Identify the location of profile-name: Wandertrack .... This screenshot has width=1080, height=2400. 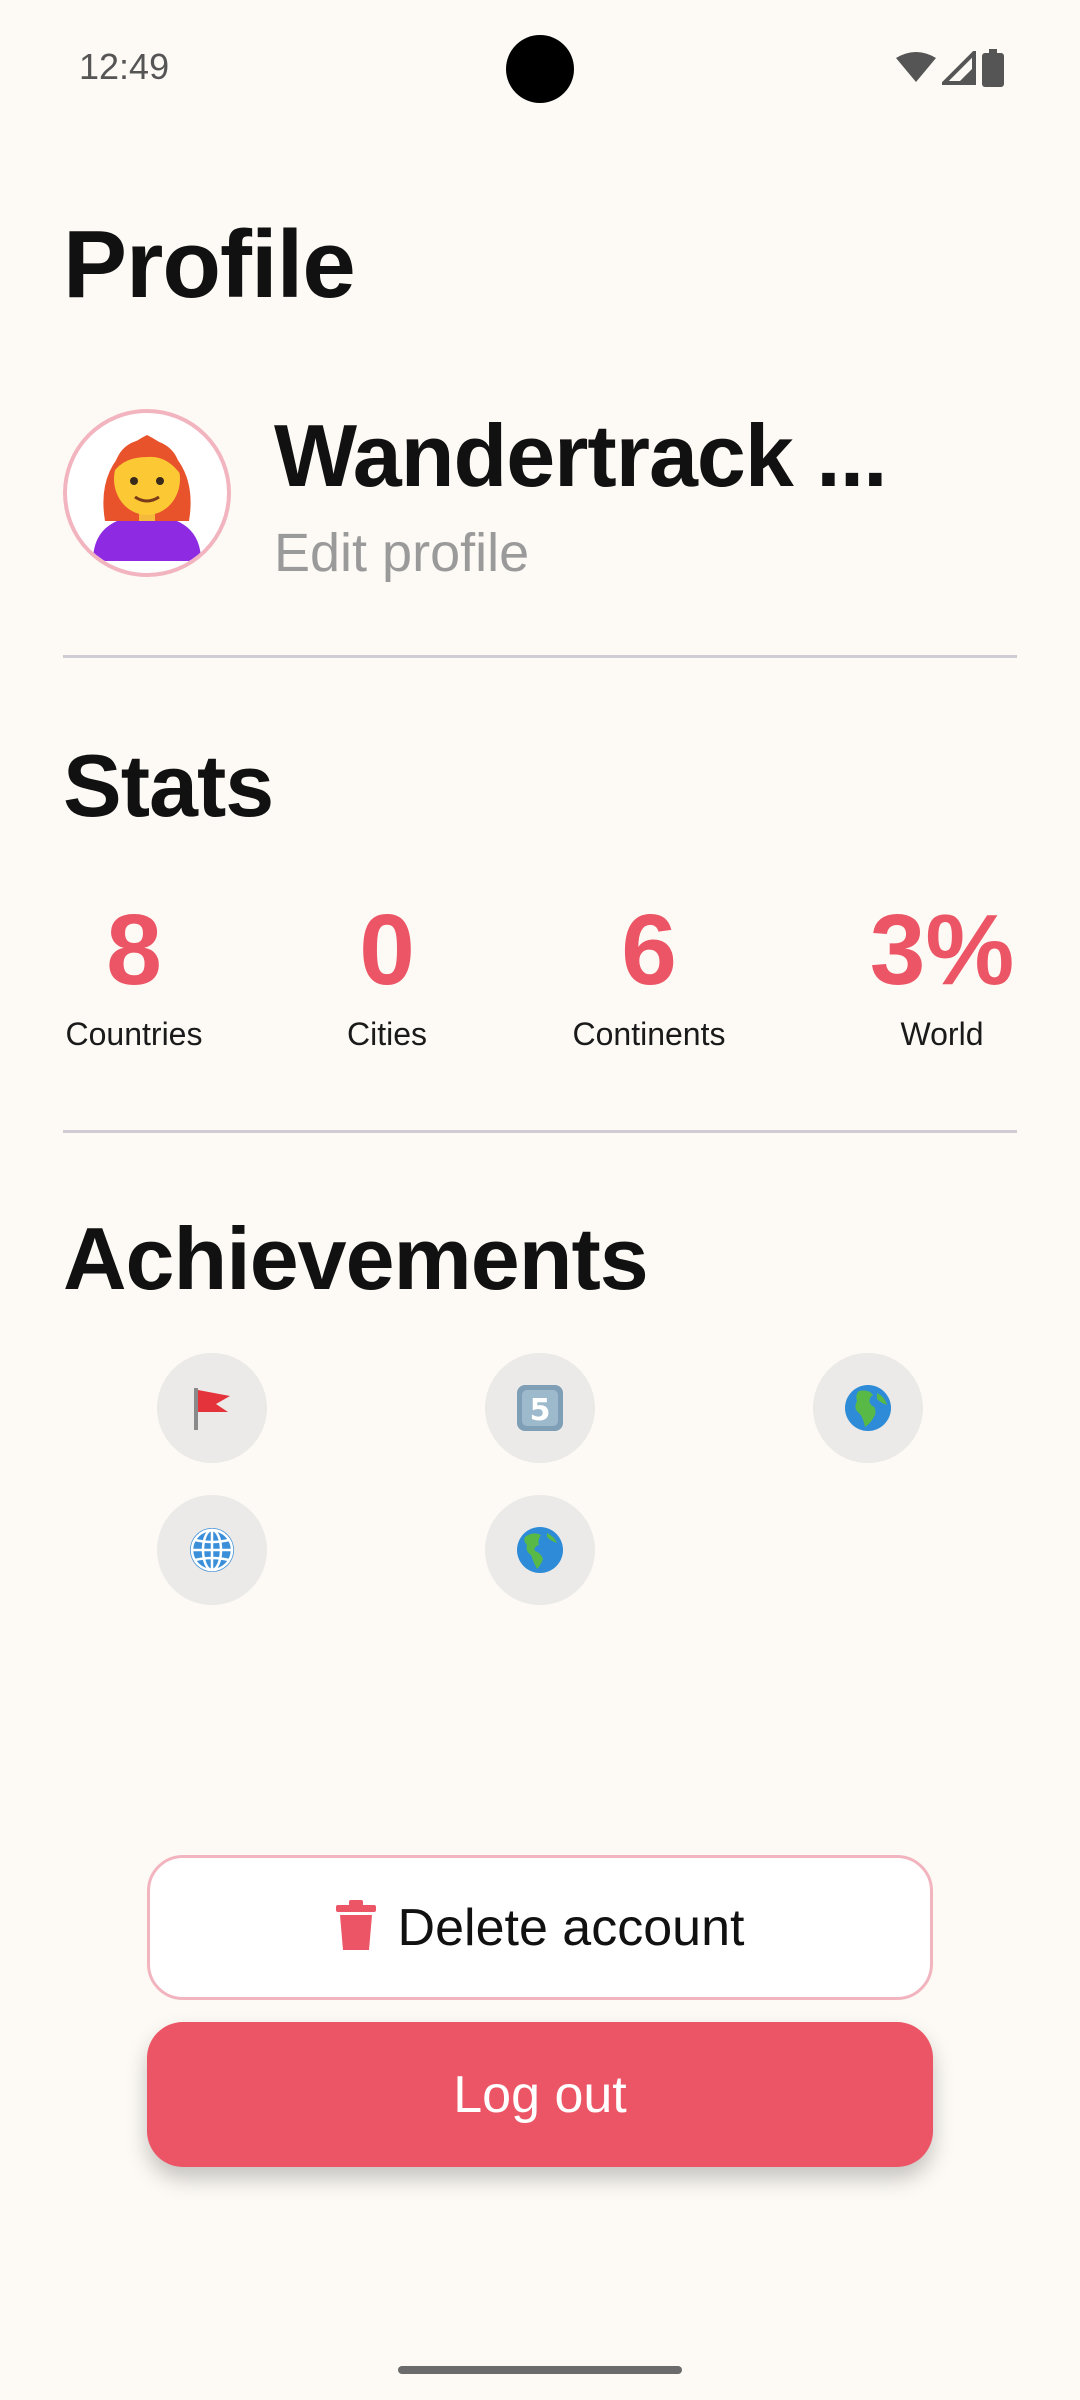
(581, 455).